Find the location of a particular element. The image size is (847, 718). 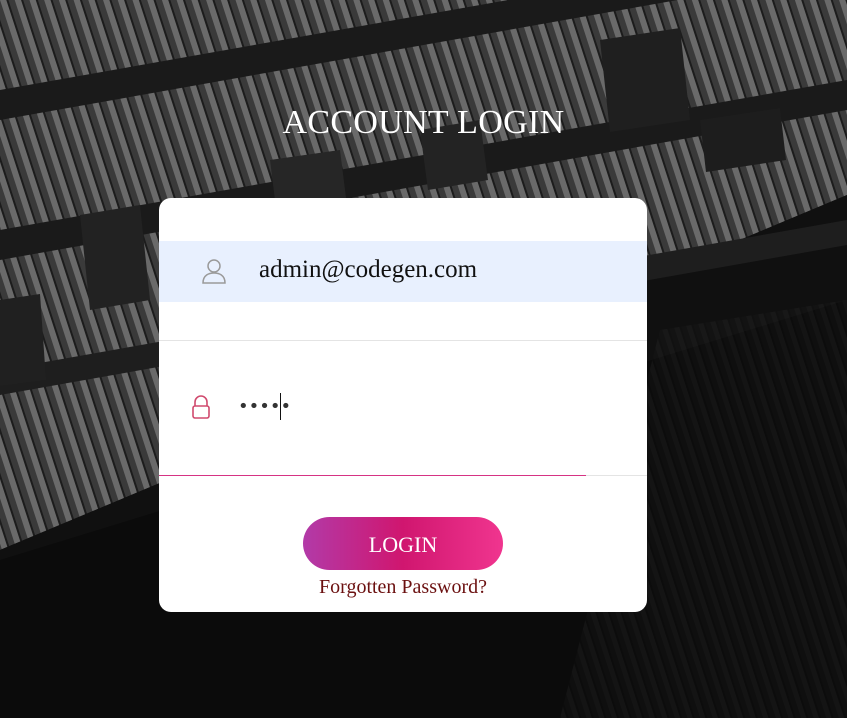

password-input-value: ••••• is located at coordinates (264, 406).